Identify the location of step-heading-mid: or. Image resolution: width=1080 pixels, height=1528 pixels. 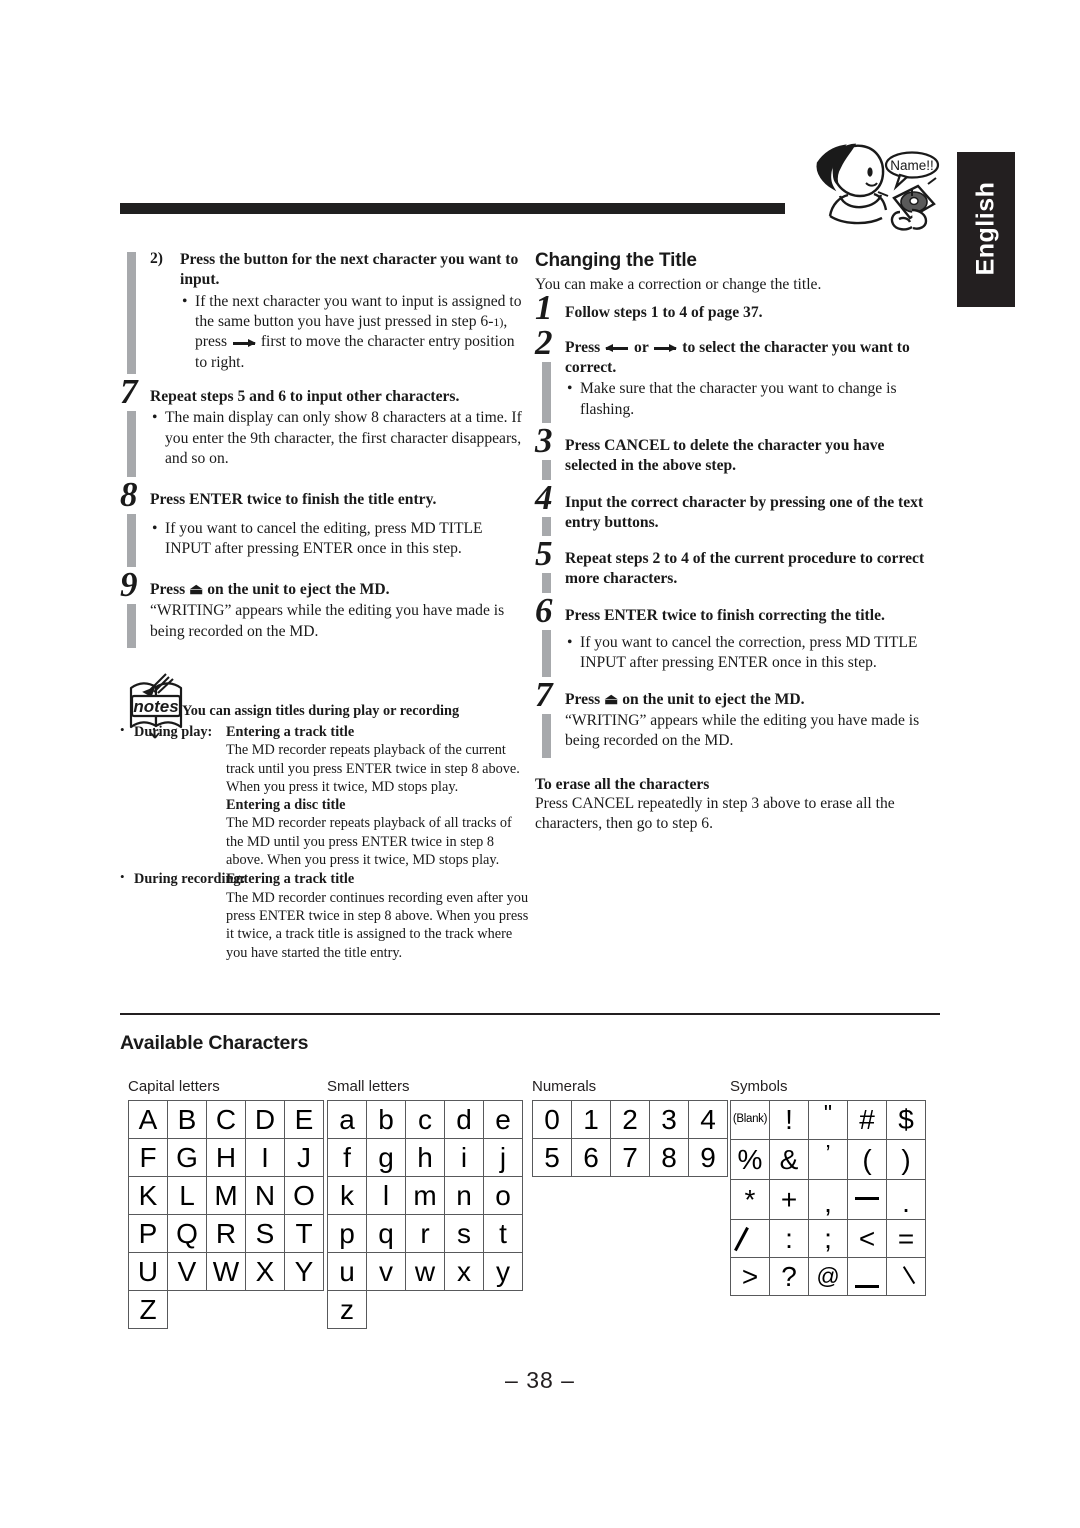
(641, 347).